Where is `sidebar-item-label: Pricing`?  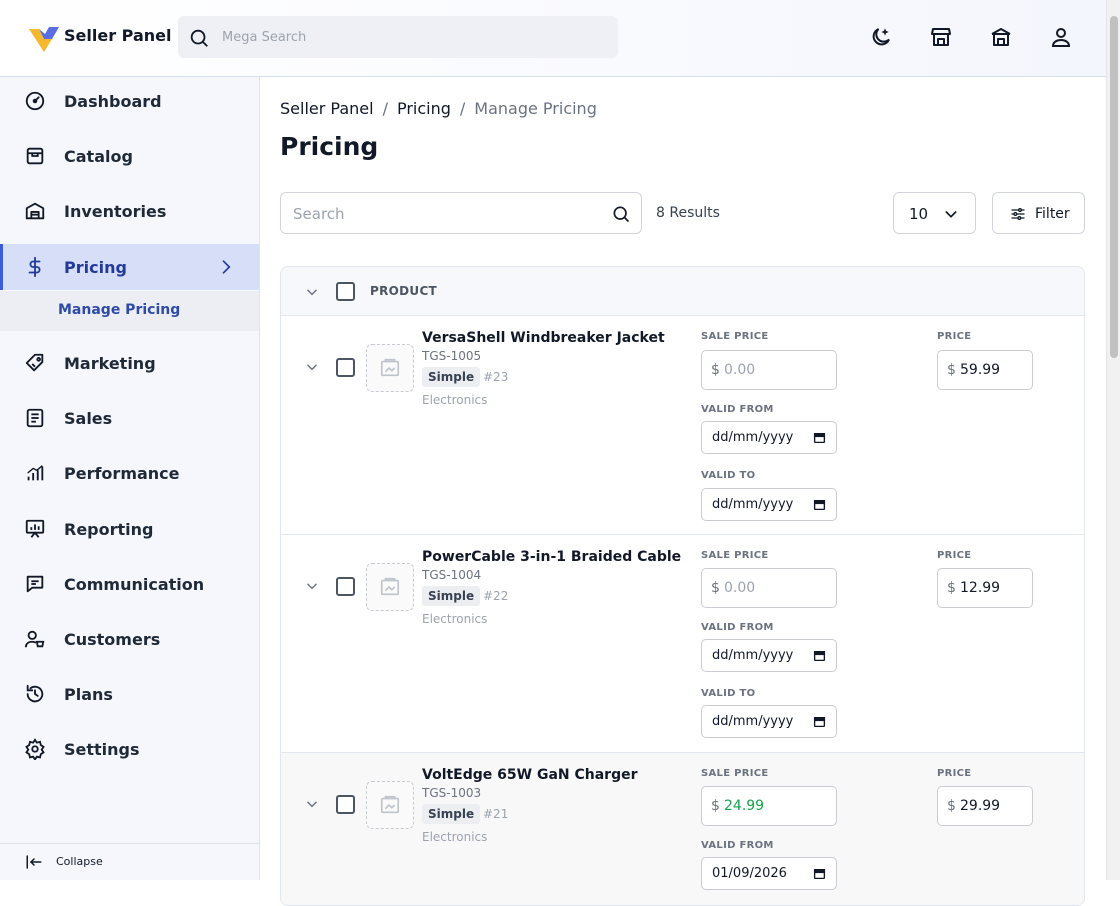 sidebar-item-label: Pricing is located at coordinates (95, 267).